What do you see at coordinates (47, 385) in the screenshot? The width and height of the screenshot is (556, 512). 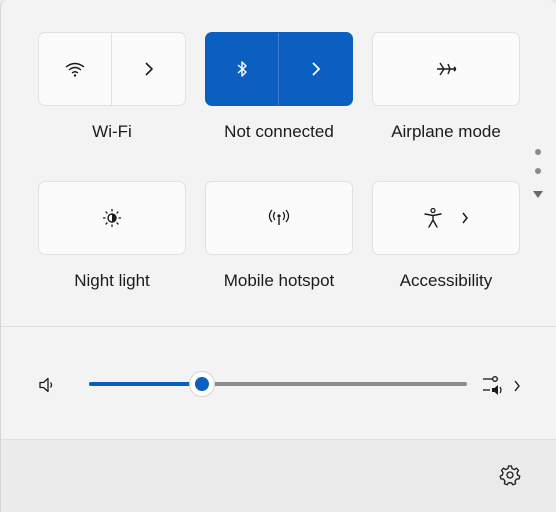 I see `speaker-icon` at bounding box center [47, 385].